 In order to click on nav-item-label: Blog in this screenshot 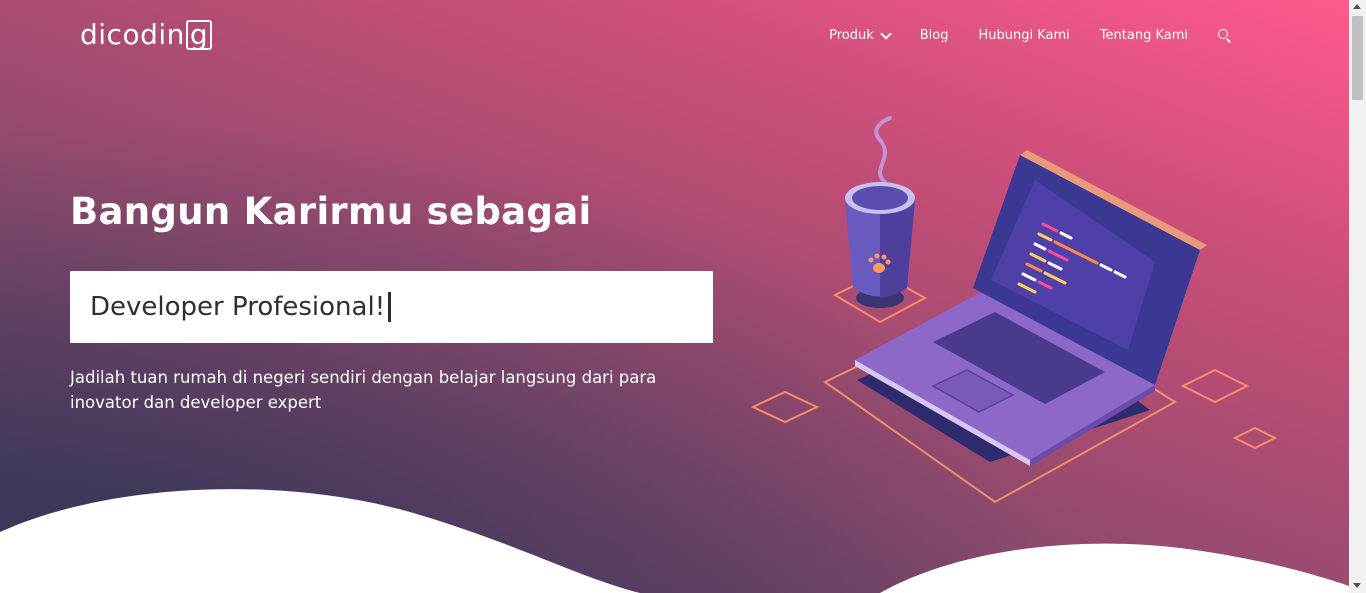, I will do `click(934, 35)`.